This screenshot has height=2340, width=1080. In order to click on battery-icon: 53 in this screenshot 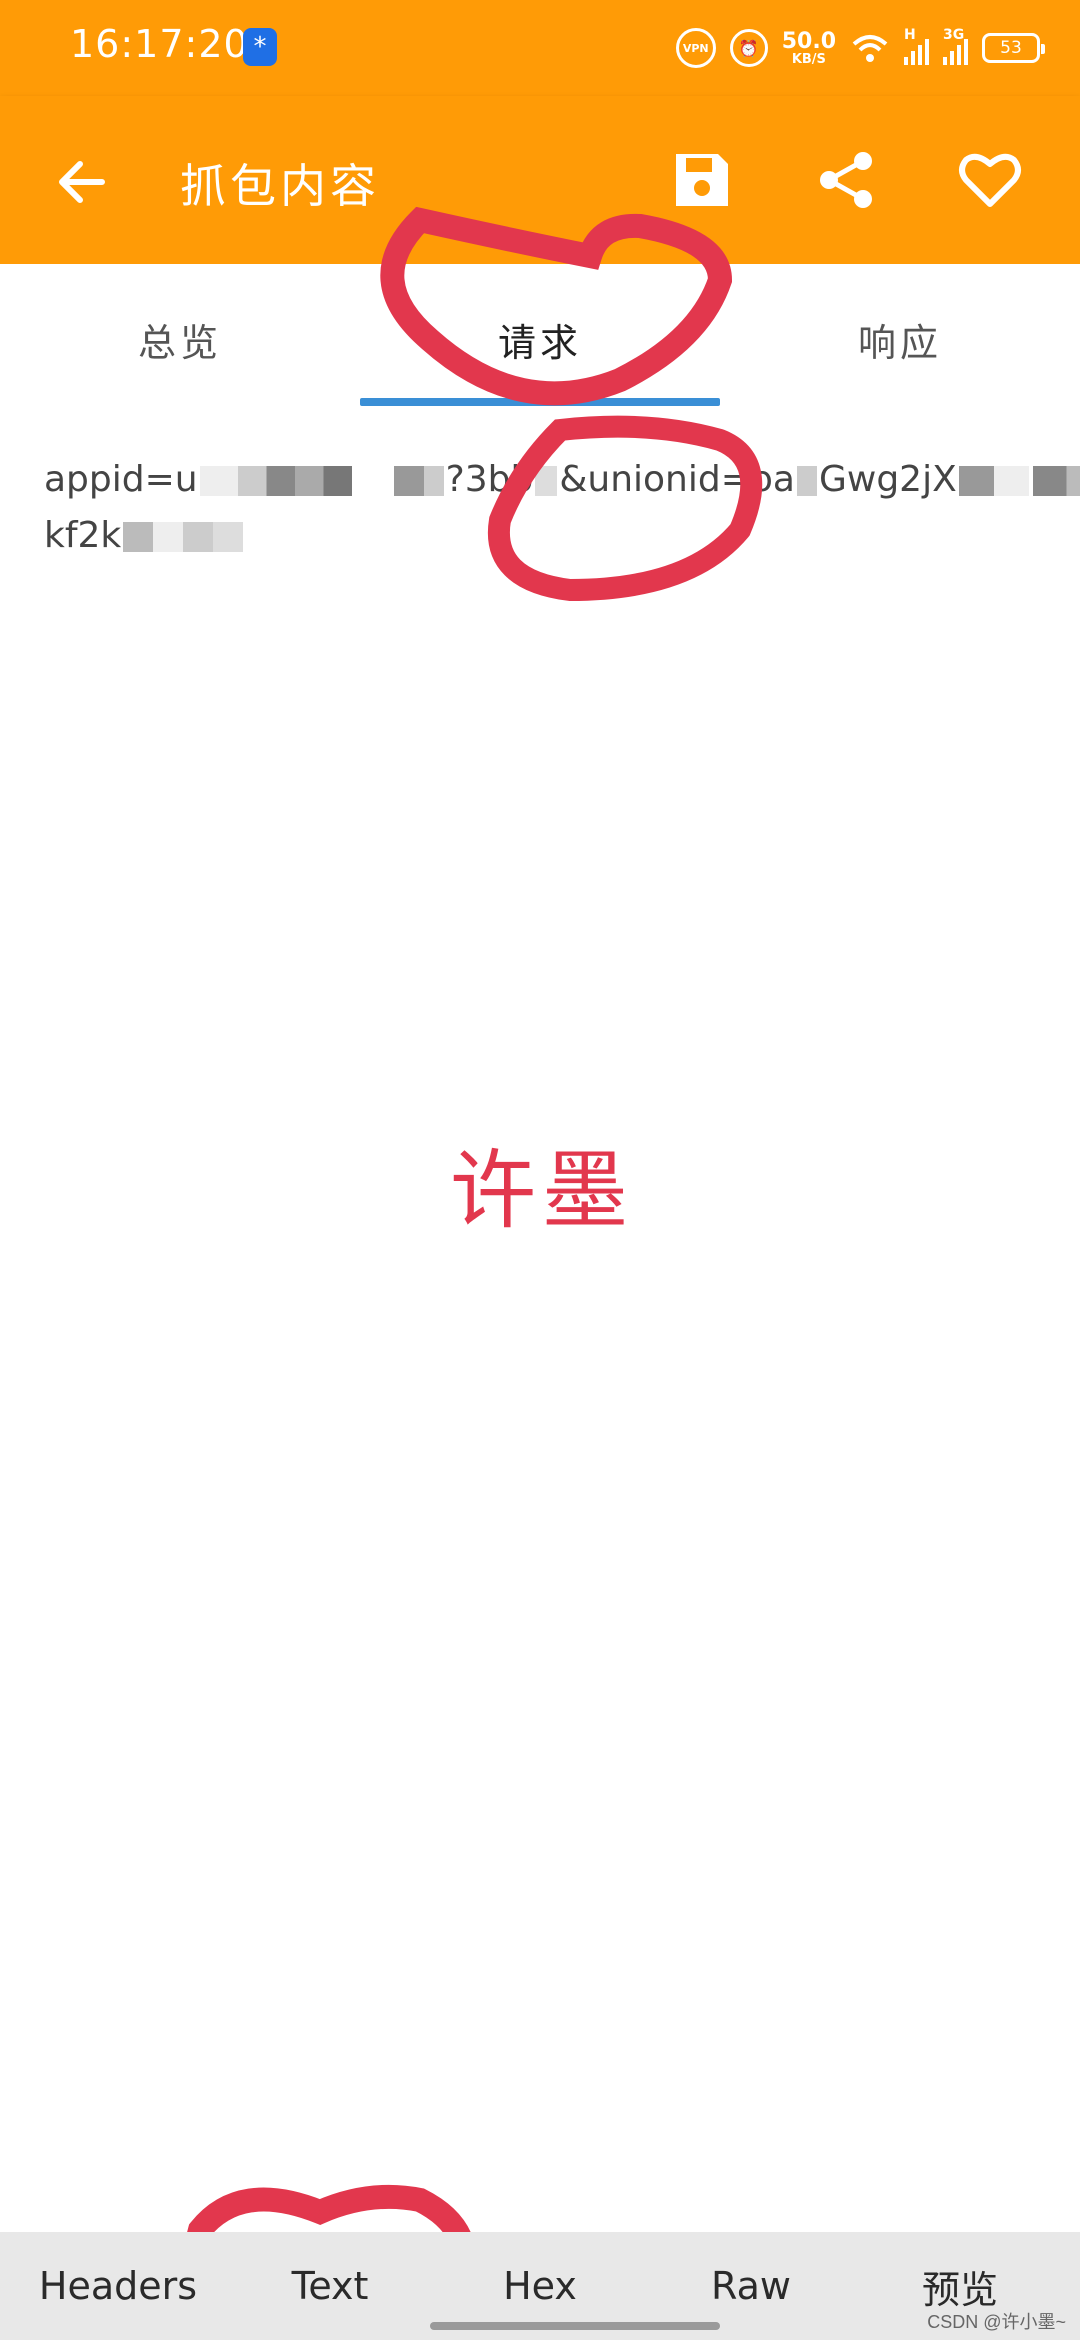, I will do `click(1013, 48)`.